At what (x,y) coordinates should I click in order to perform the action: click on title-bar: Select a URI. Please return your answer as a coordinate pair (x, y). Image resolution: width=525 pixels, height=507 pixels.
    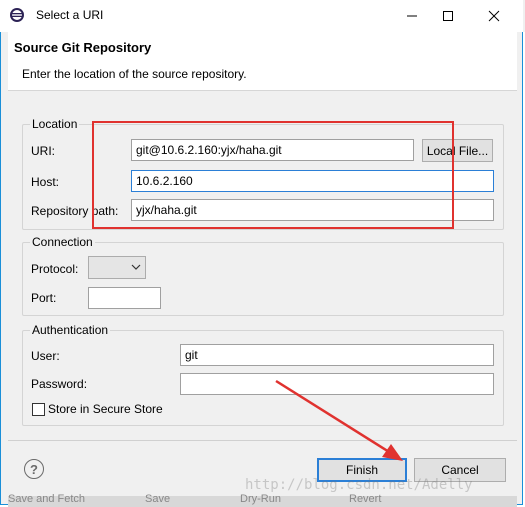
    Looking at the image, I should click on (261, 16).